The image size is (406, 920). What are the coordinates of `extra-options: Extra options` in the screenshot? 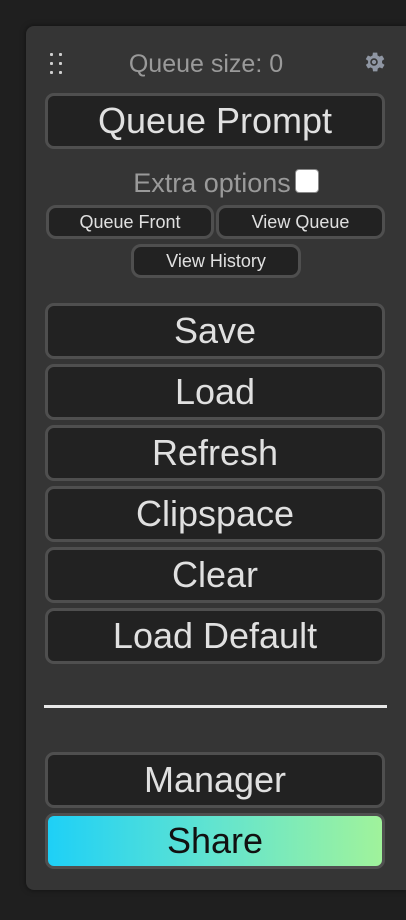 It's located at (226, 183).